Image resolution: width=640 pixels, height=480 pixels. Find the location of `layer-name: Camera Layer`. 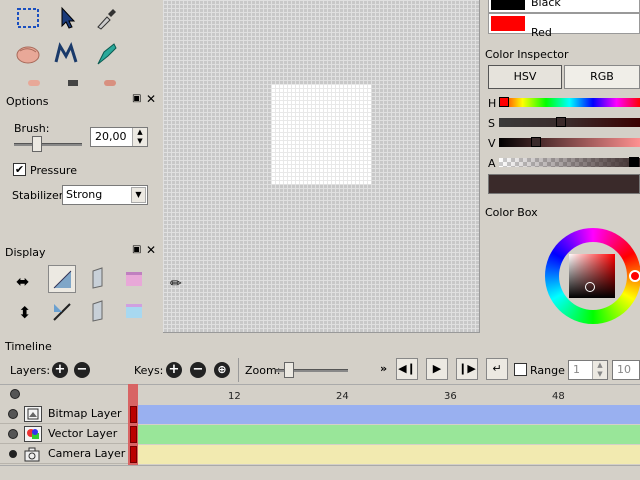

layer-name: Camera Layer is located at coordinates (87, 453).